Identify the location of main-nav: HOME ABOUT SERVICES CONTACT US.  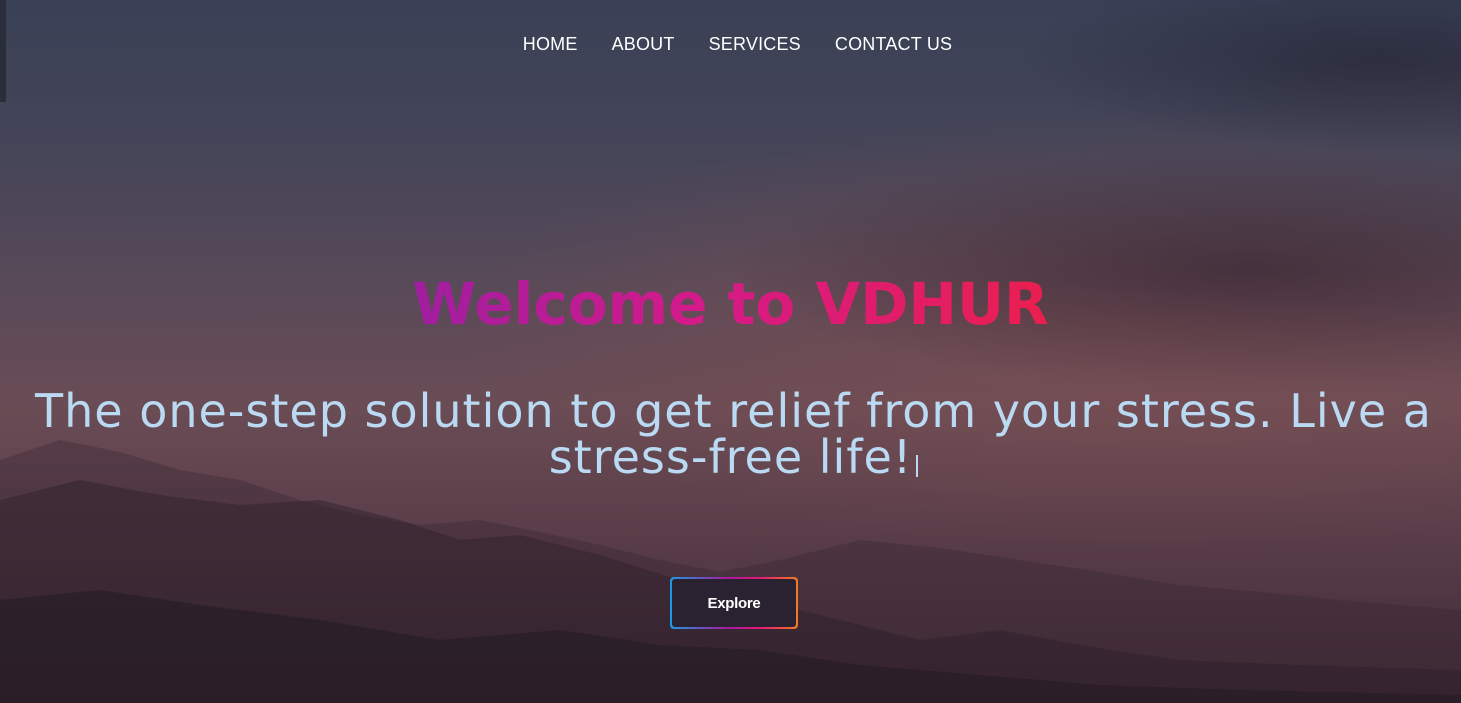
(730, 44).